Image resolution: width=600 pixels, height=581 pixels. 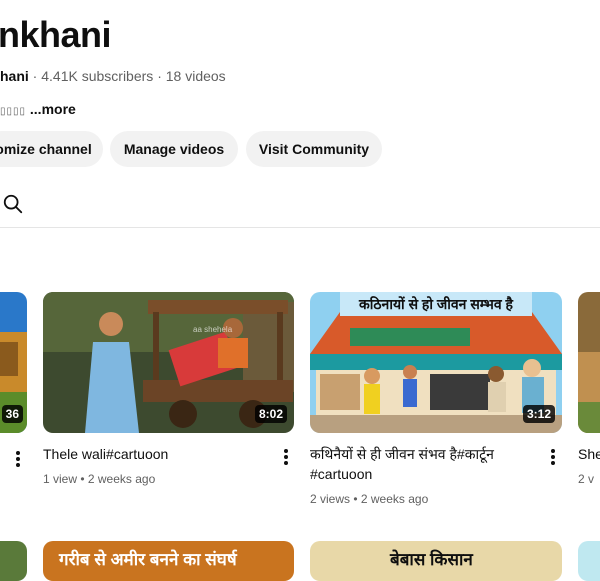 What do you see at coordinates (13, 111) in the screenshot?
I see `description-glyphs: ▯▯▯▯` at bounding box center [13, 111].